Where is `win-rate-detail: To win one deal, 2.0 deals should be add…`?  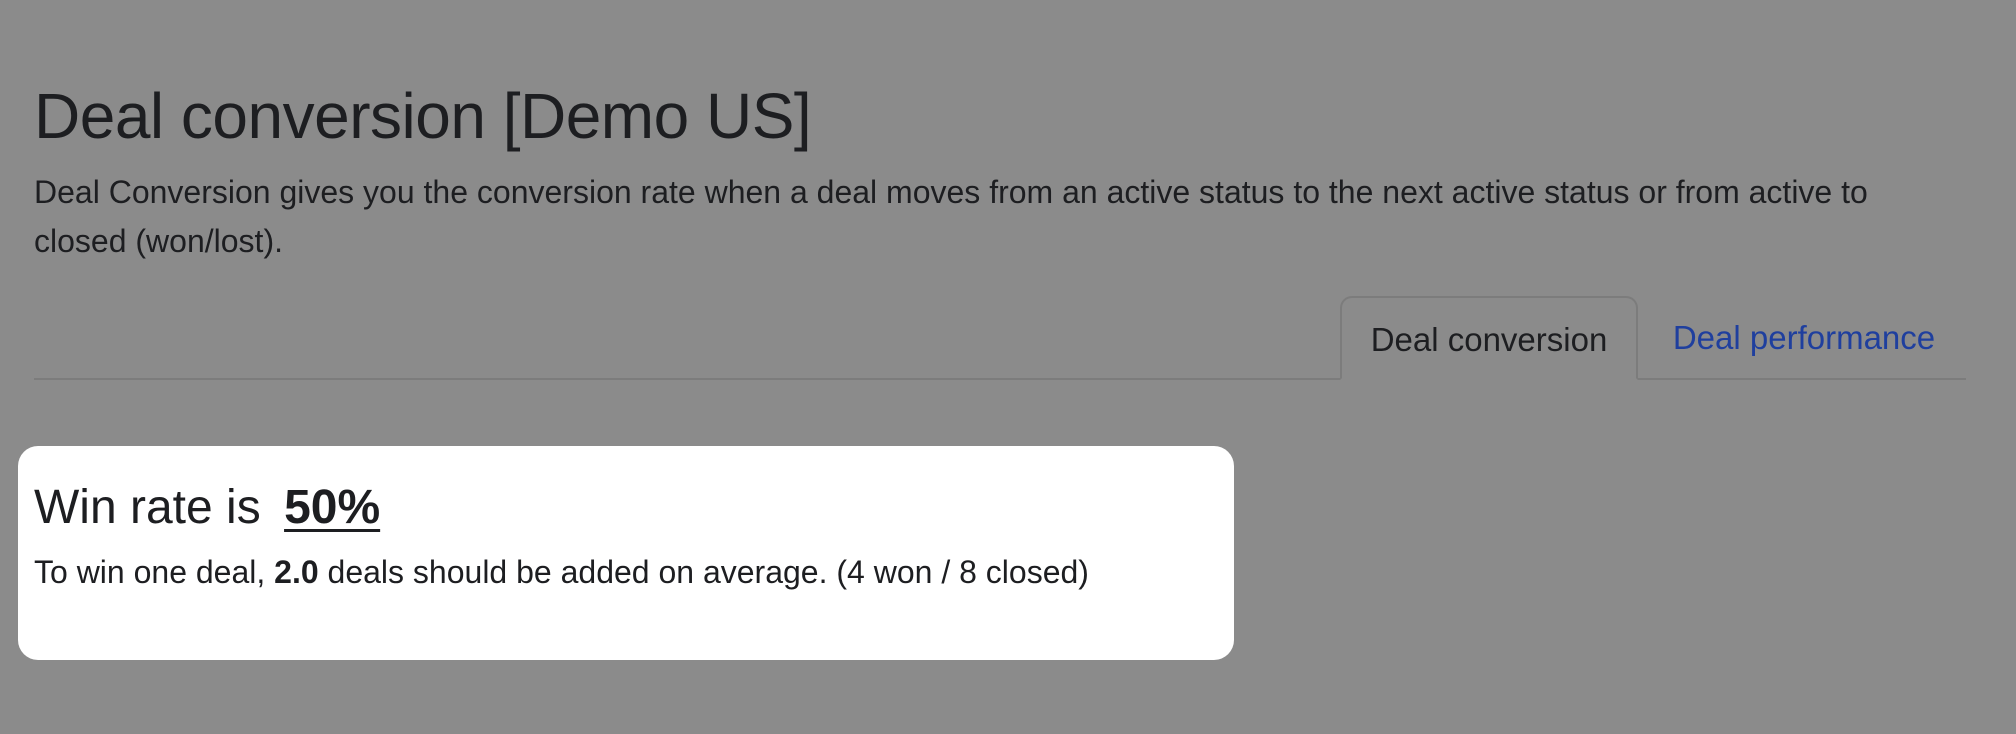
win-rate-detail: To win one deal, 2.0 deals should be add… is located at coordinates (561, 572).